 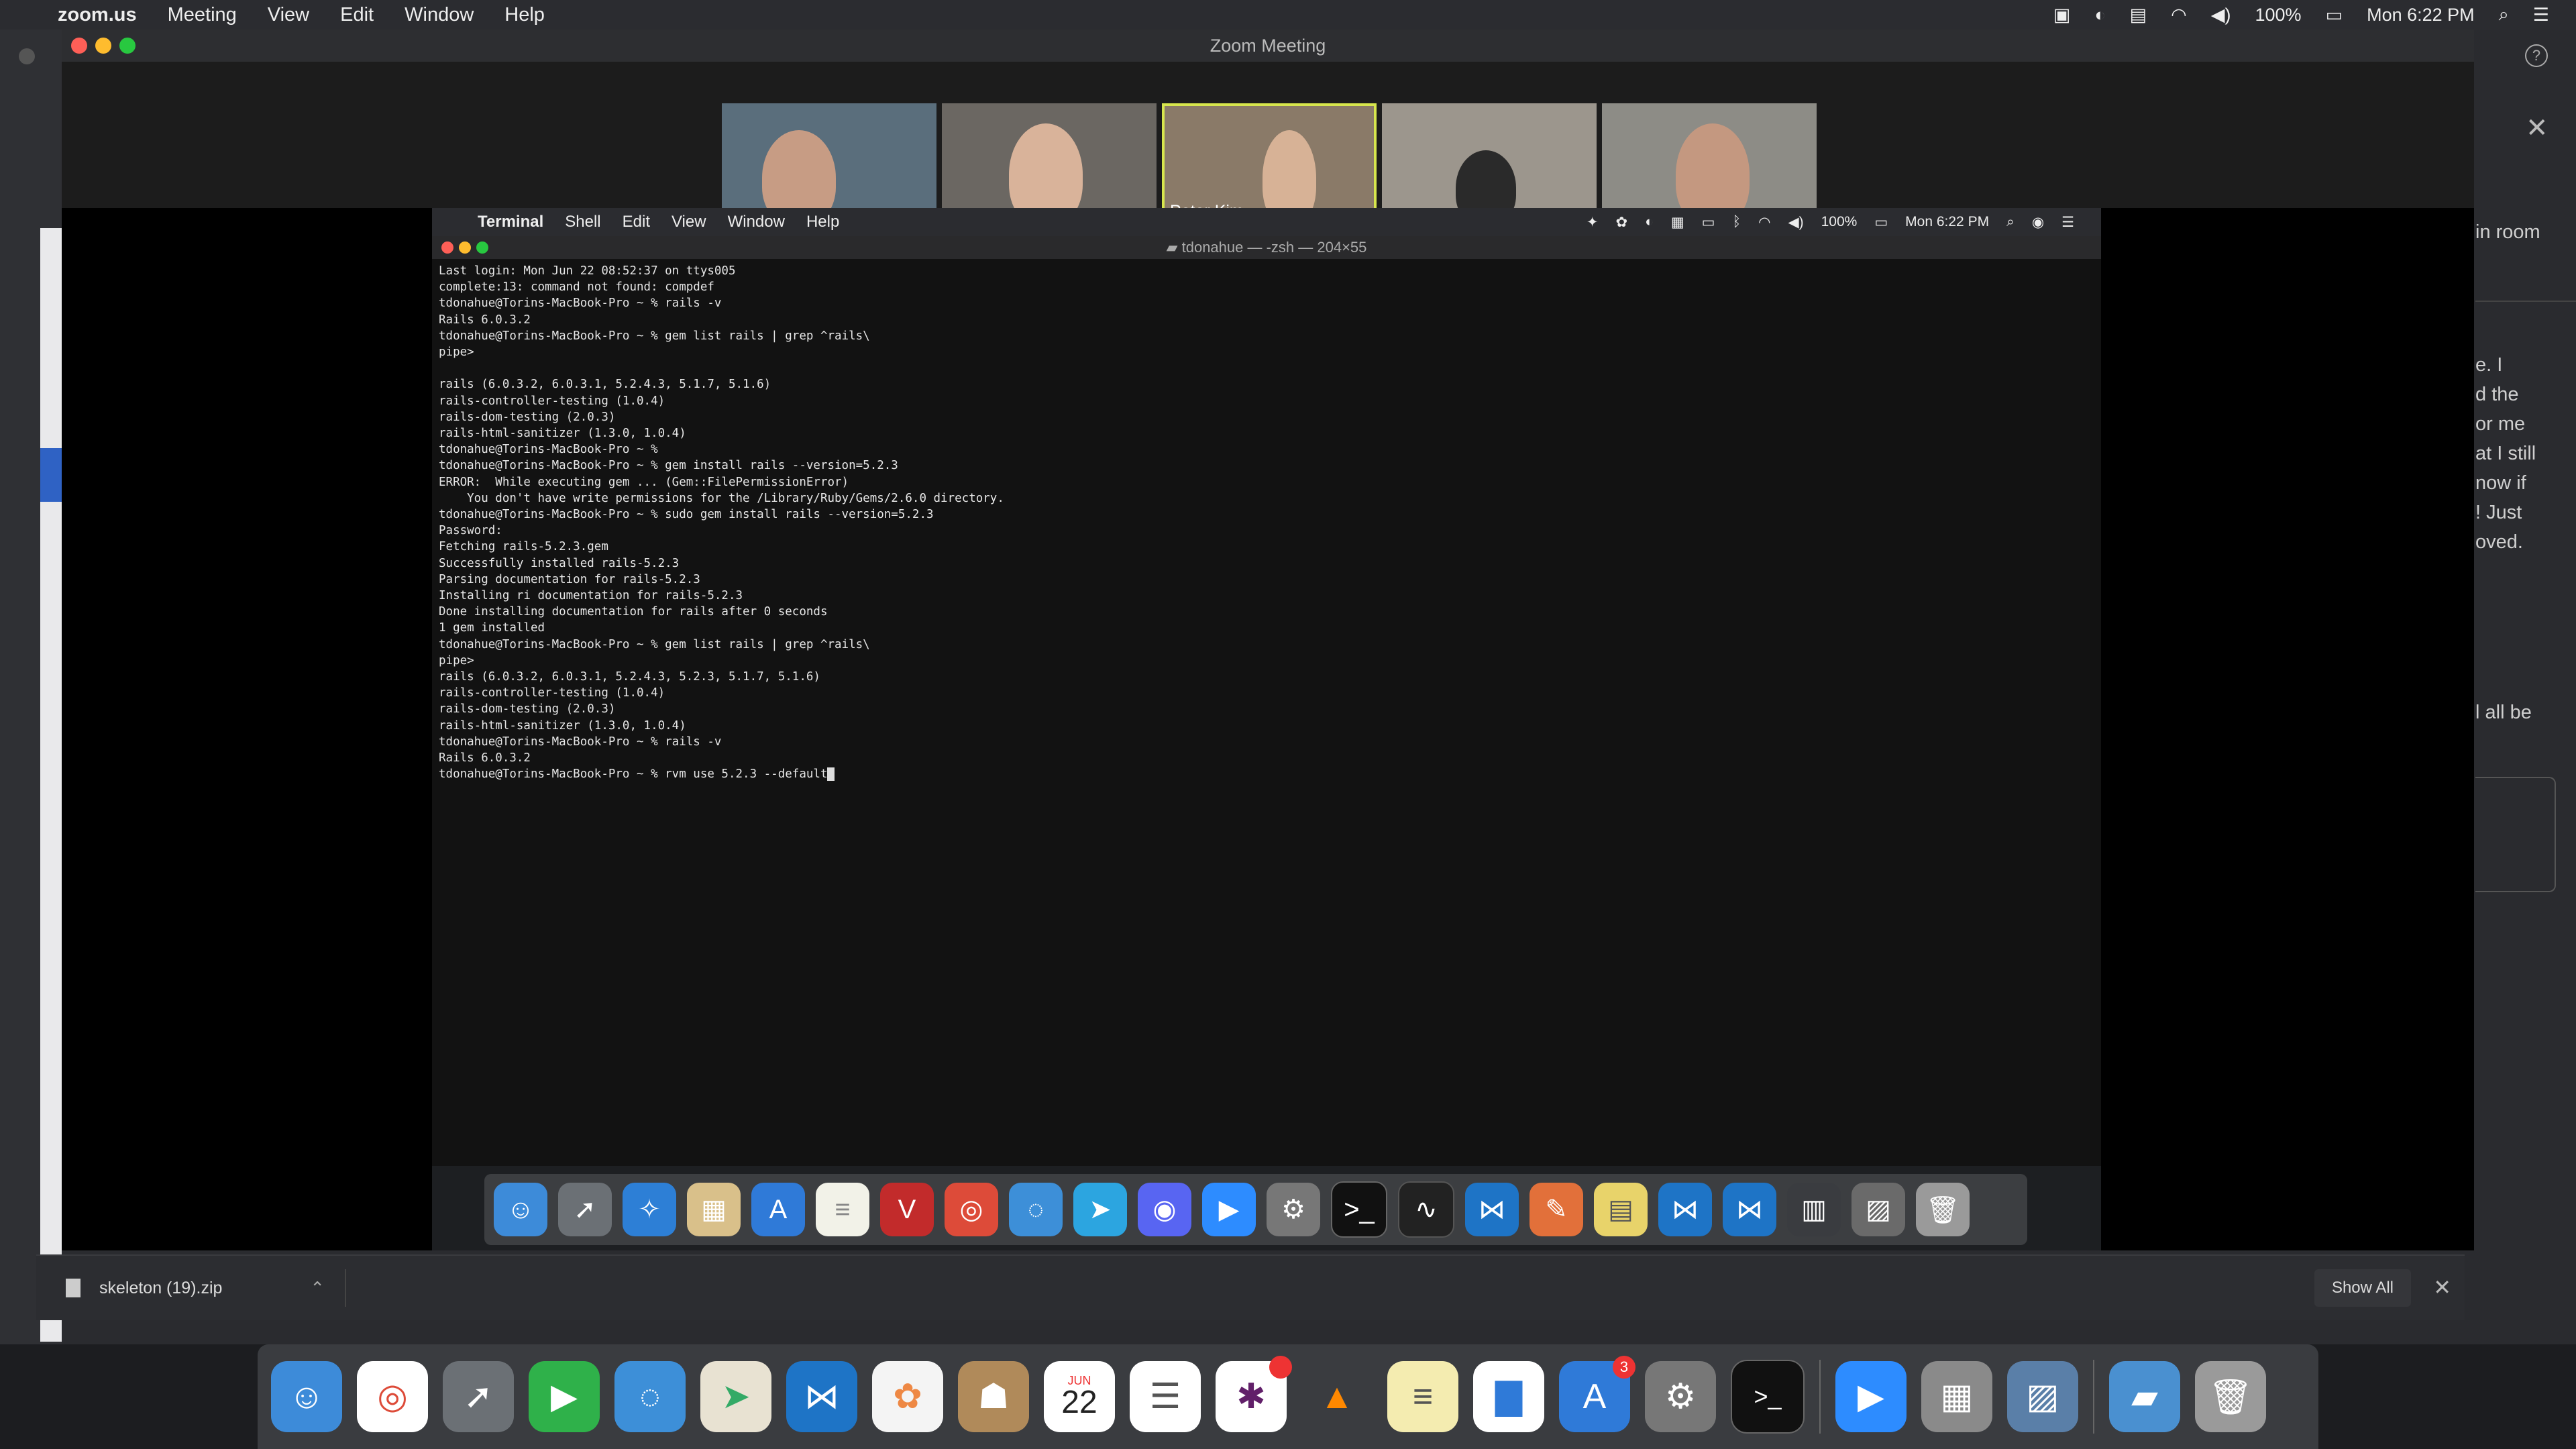 What do you see at coordinates (2334, 15) in the screenshot?
I see `battery-icon: ▭` at bounding box center [2334, 15].